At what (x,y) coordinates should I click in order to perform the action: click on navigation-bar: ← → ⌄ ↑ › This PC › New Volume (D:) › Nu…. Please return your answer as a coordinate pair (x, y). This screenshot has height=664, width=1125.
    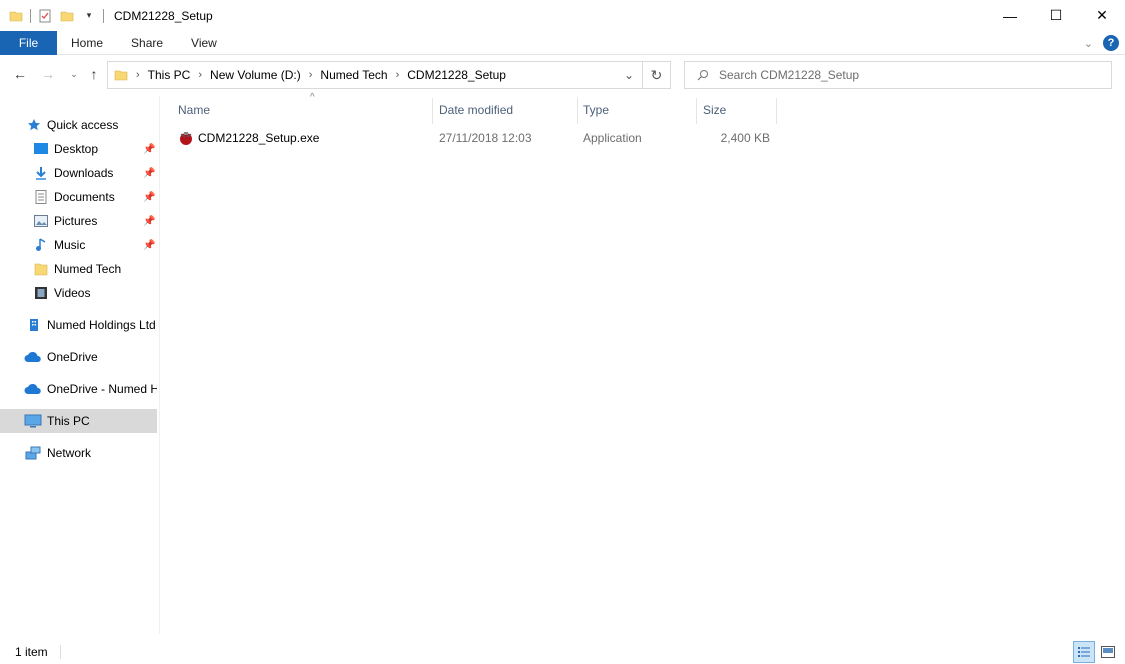
    Looking at the image, I should click on (562, 75).